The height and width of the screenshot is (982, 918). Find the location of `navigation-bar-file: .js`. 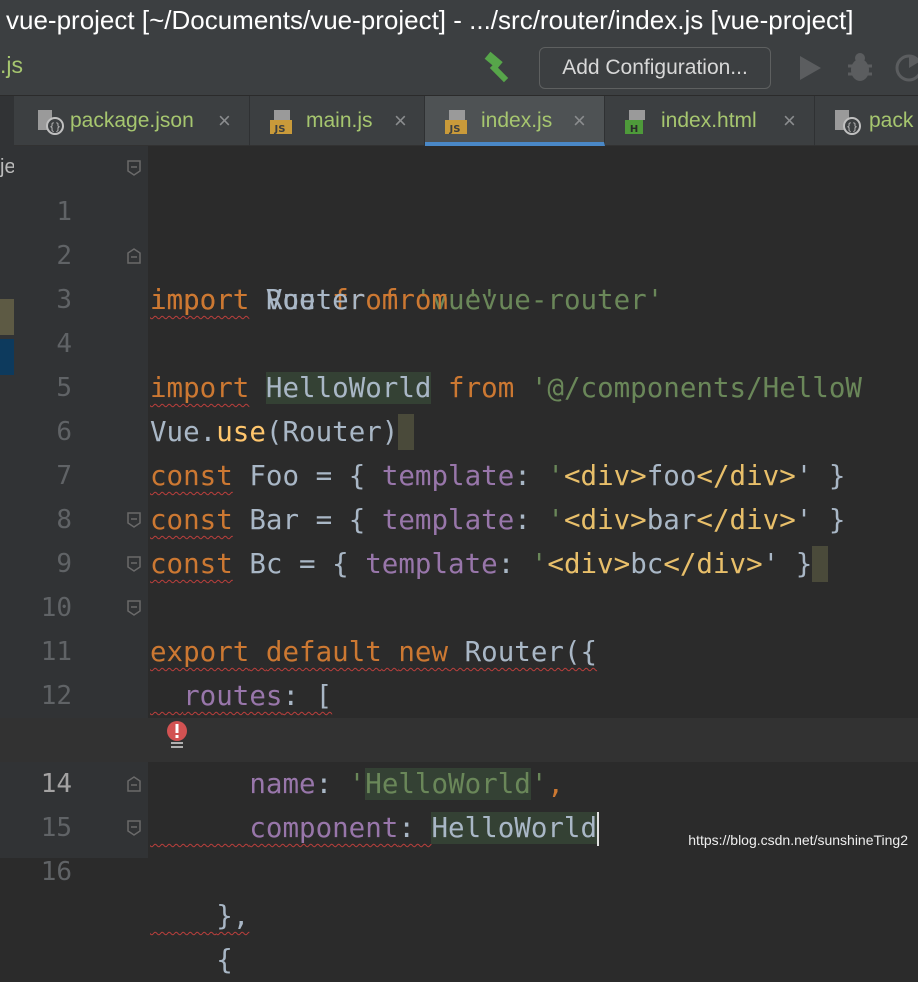

navigation-bar-file: .js is located at coordinates (11, 65).